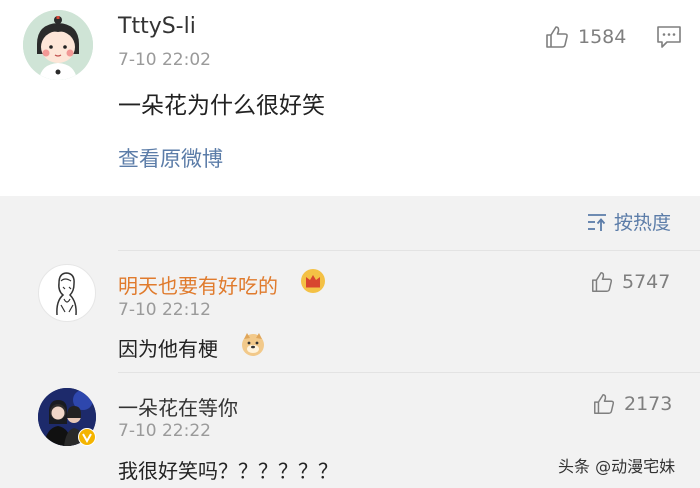 Image resolution: width=700 pixels, height=488 pixels. I want to click on post-timestamp: 7-10 22:02, so click(164, 60).